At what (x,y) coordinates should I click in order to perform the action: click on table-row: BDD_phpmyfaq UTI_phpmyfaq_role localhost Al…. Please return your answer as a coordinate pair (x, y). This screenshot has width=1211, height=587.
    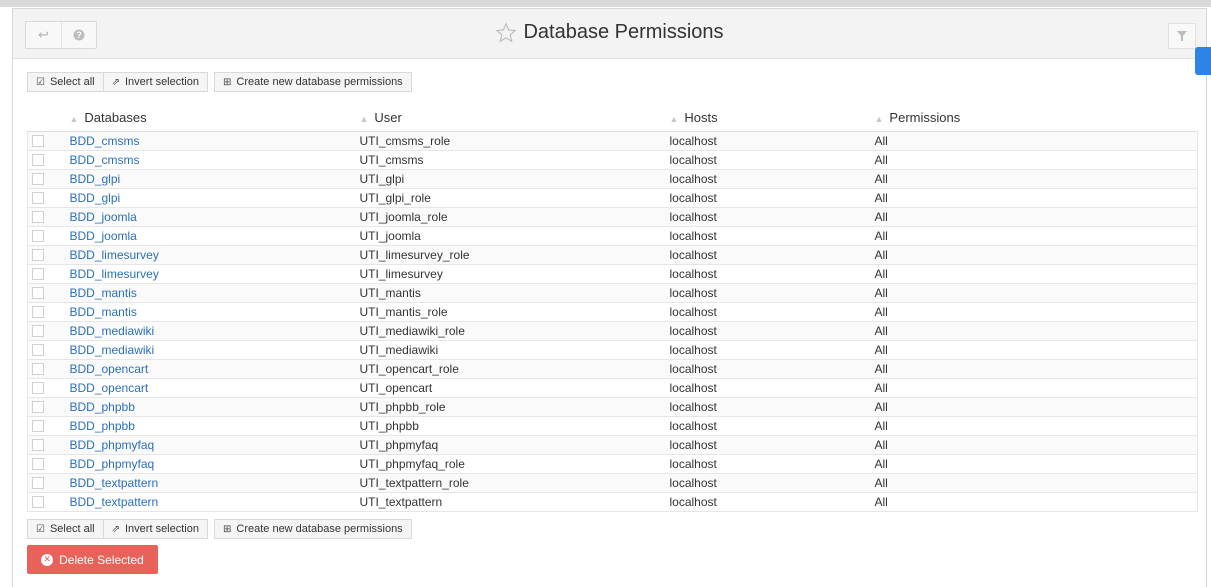
    Looking at the image, I should click on (612, 464).